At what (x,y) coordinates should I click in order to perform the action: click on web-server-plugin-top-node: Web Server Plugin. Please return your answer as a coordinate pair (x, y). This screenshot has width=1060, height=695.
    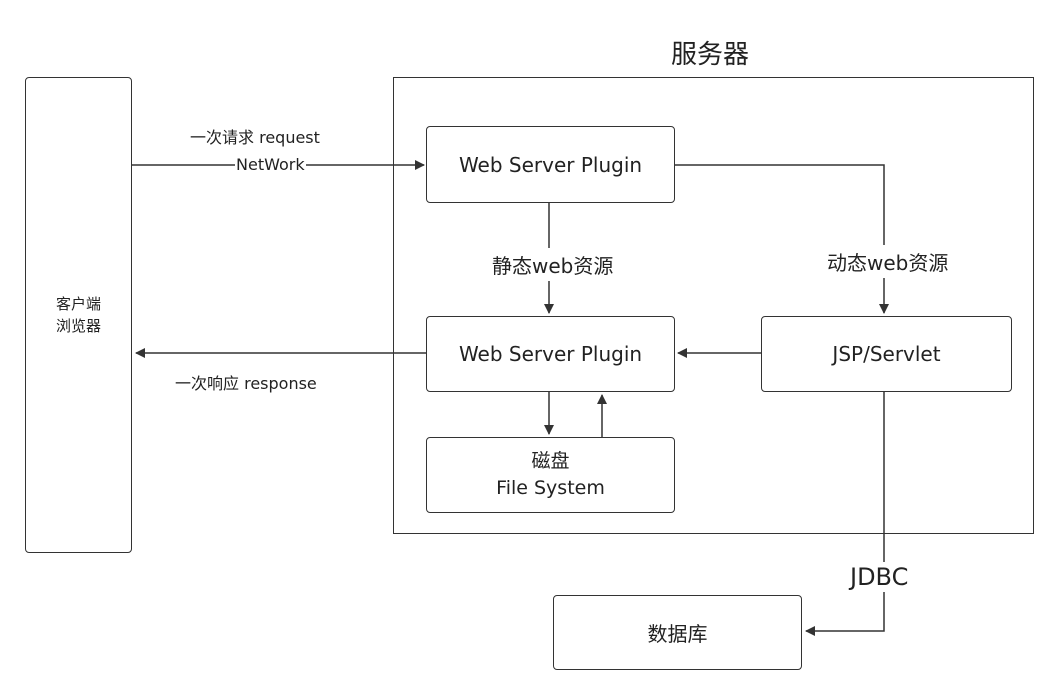
    Looking at the image, I should click on (550, 164).